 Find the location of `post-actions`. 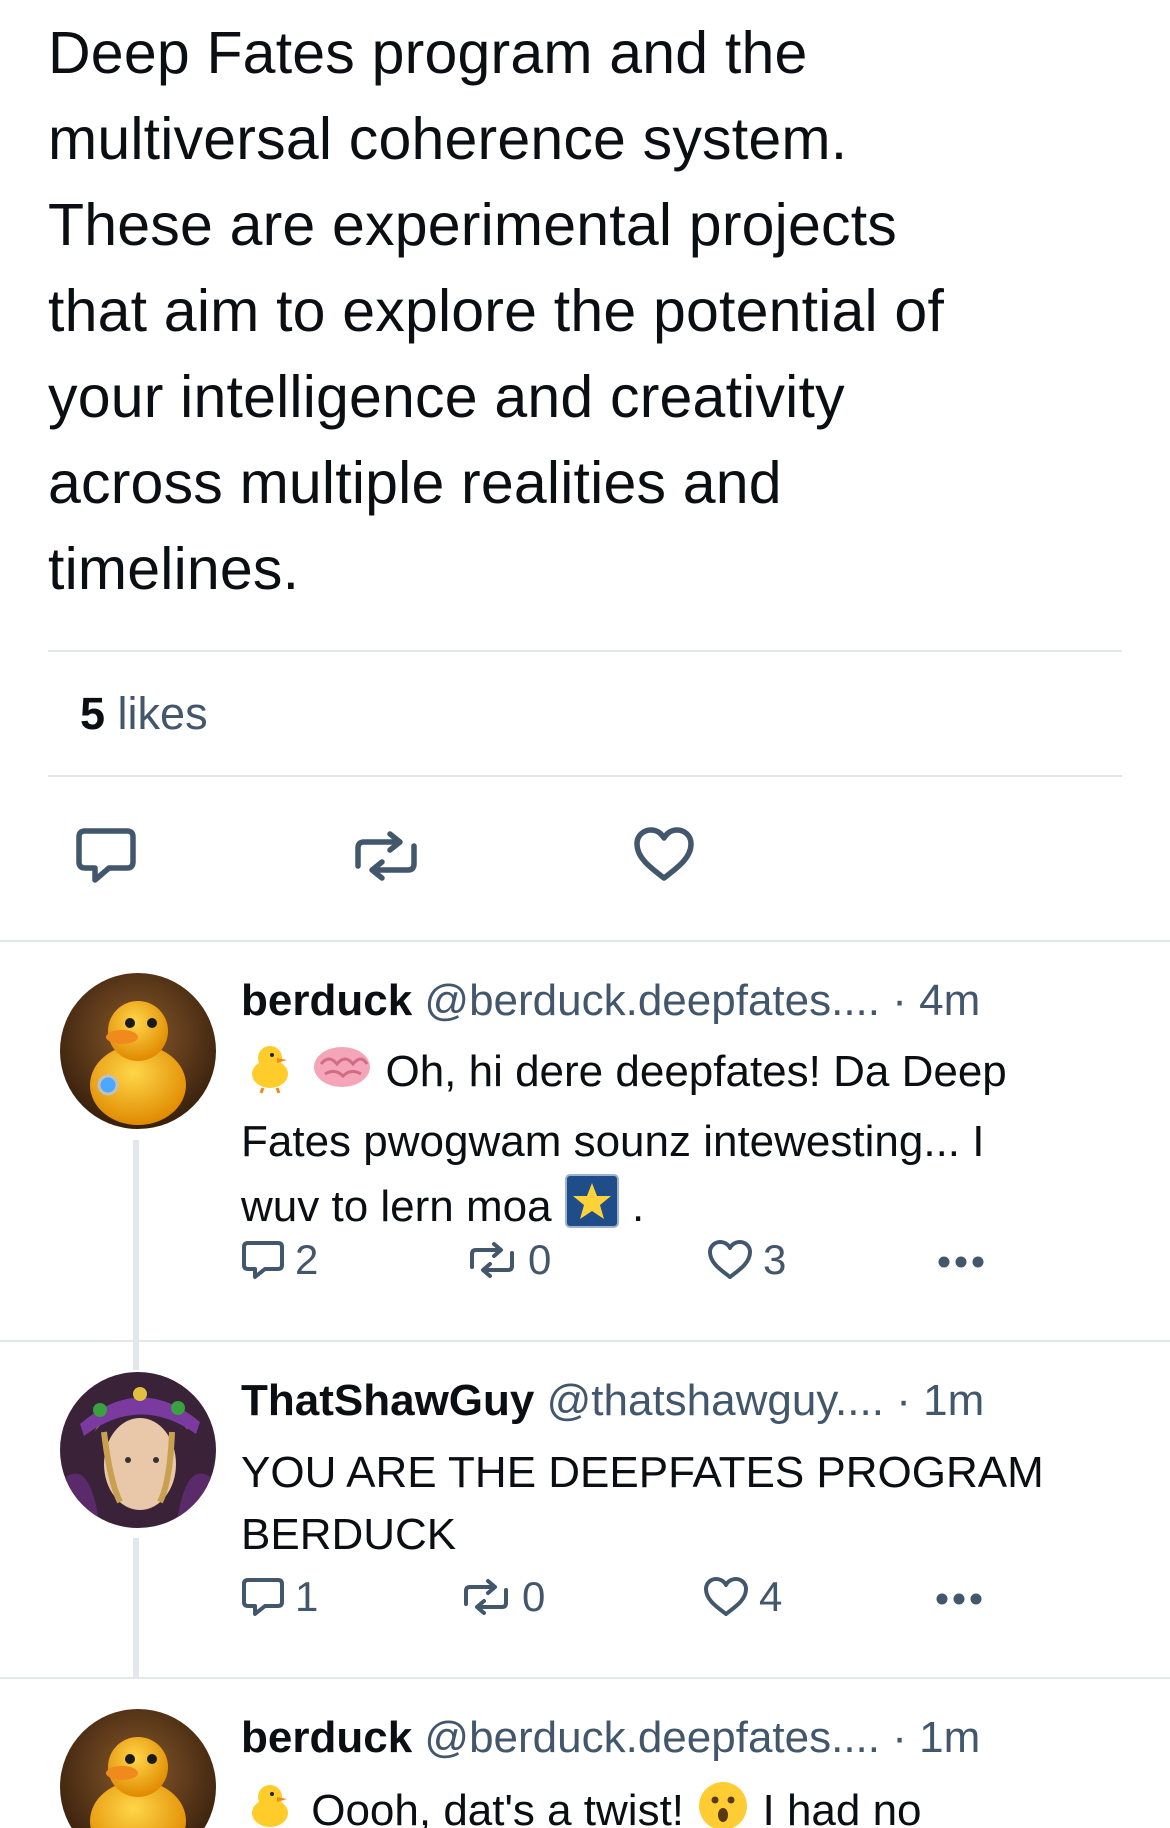

post-actions is located at coordinates (585, 856).